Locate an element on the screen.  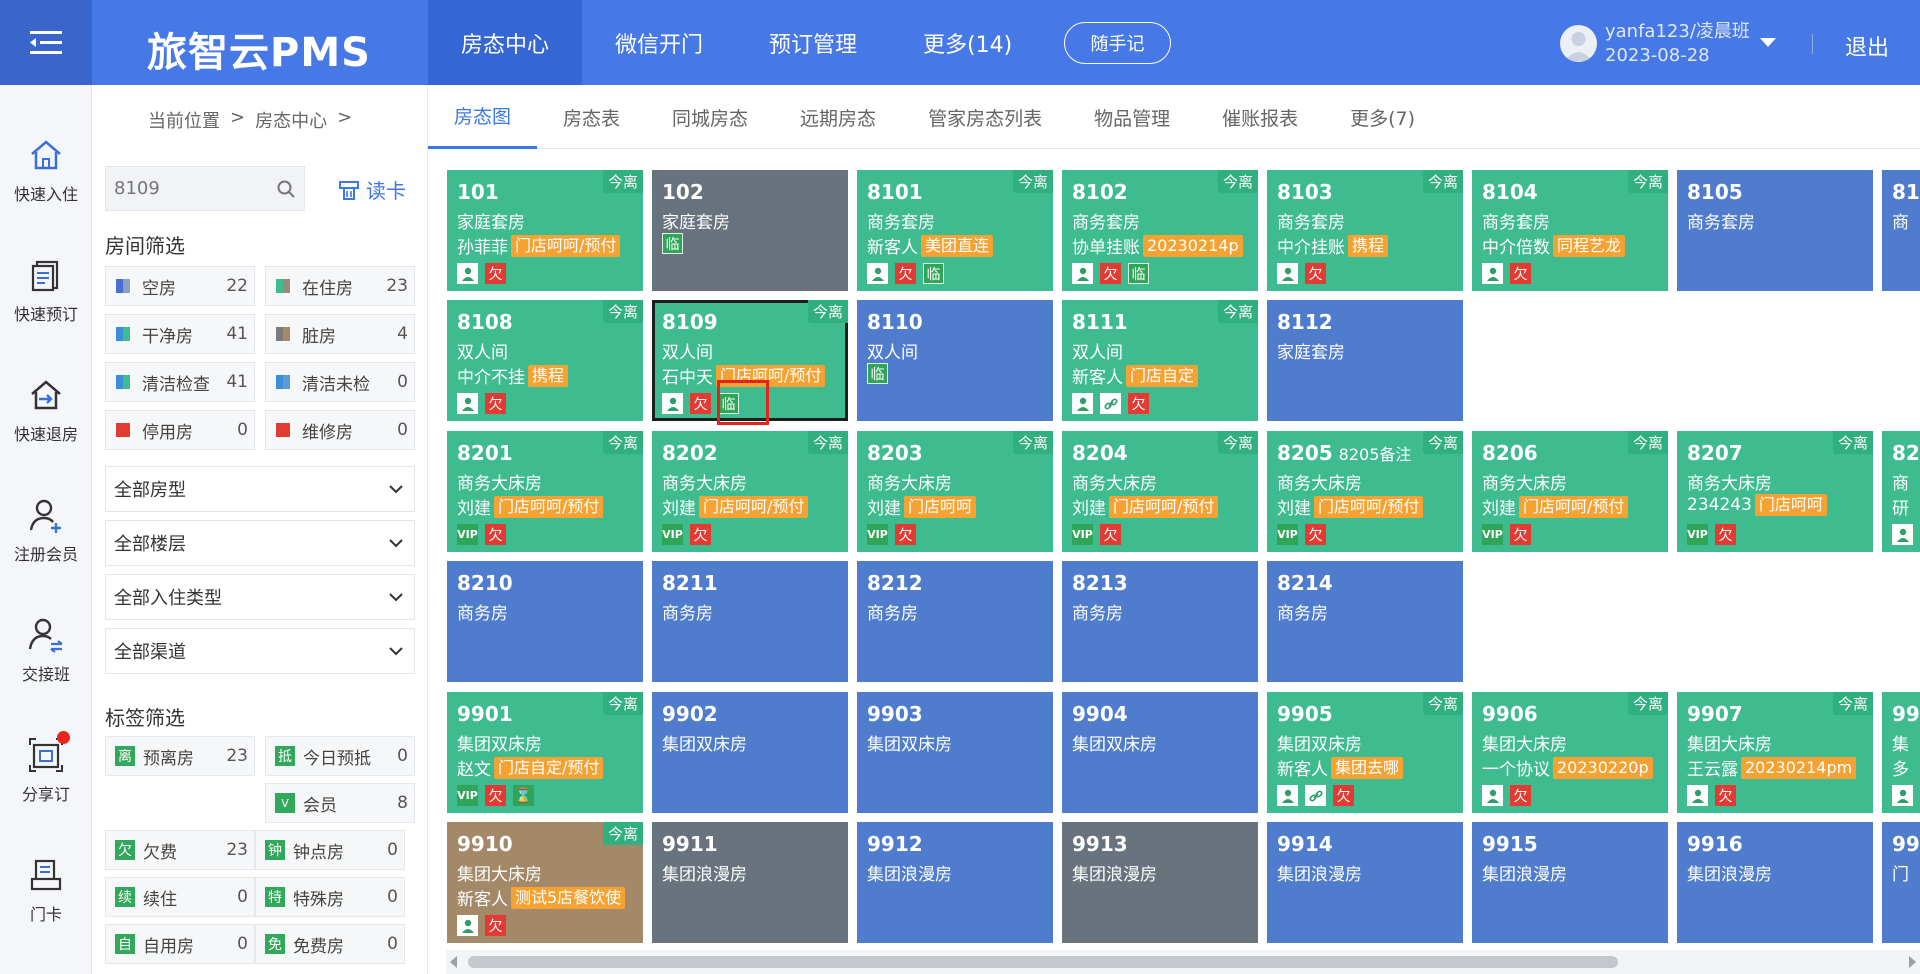
room-card: 8206 商务大床房 刘建 门店呵呵/预付 VIP 欠 今离 is located at coordinates (1570, 491).